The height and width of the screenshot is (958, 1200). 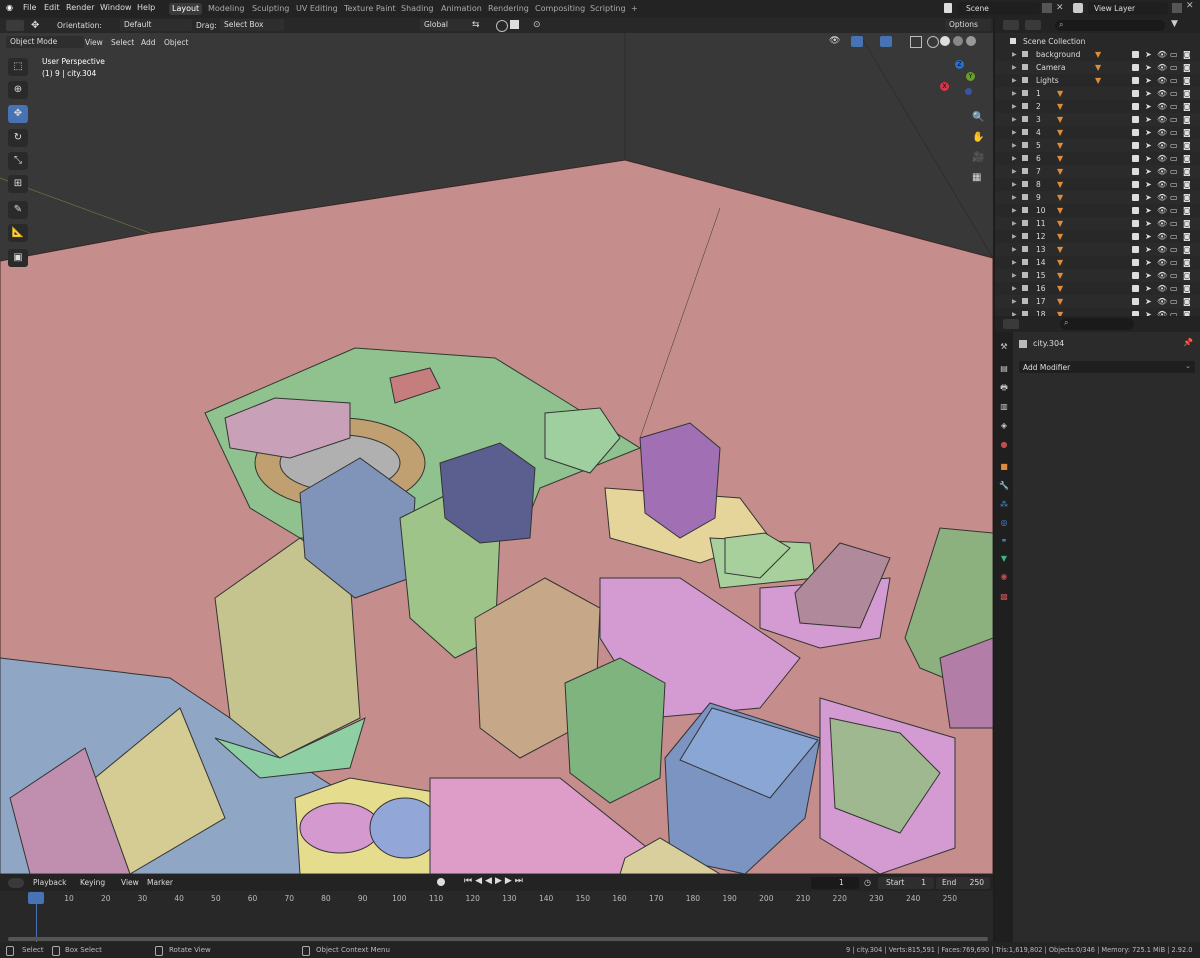 I want to click on menu-window: Window, so click(x=116, y=7).